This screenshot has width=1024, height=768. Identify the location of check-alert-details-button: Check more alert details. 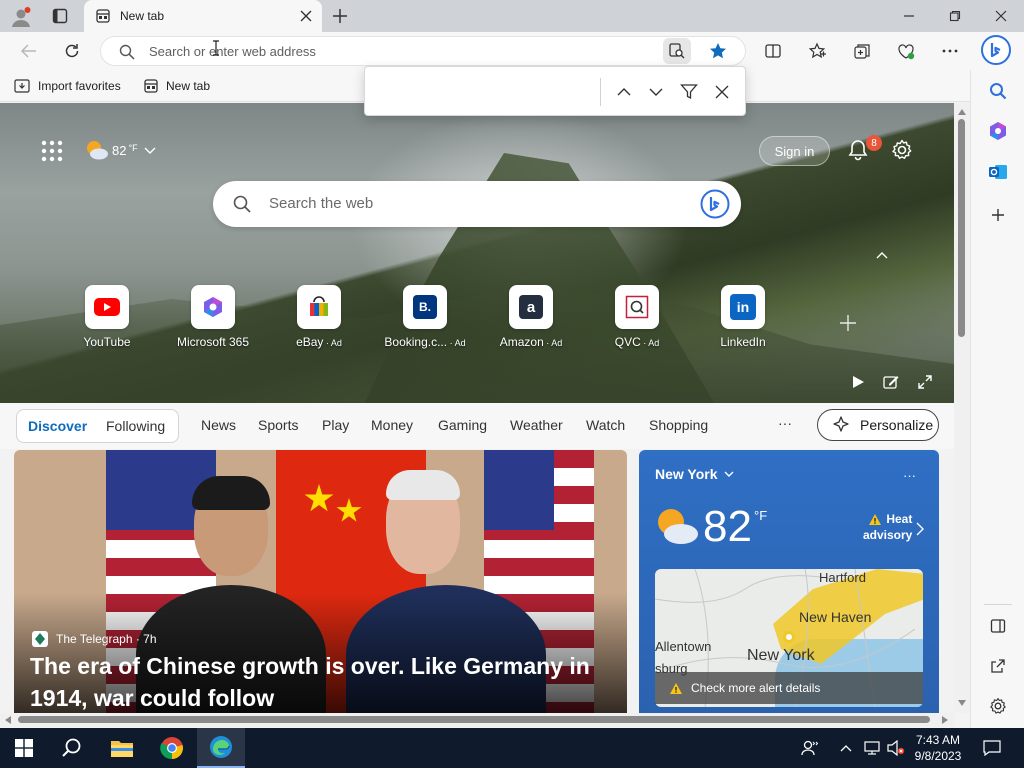
(789, 688).